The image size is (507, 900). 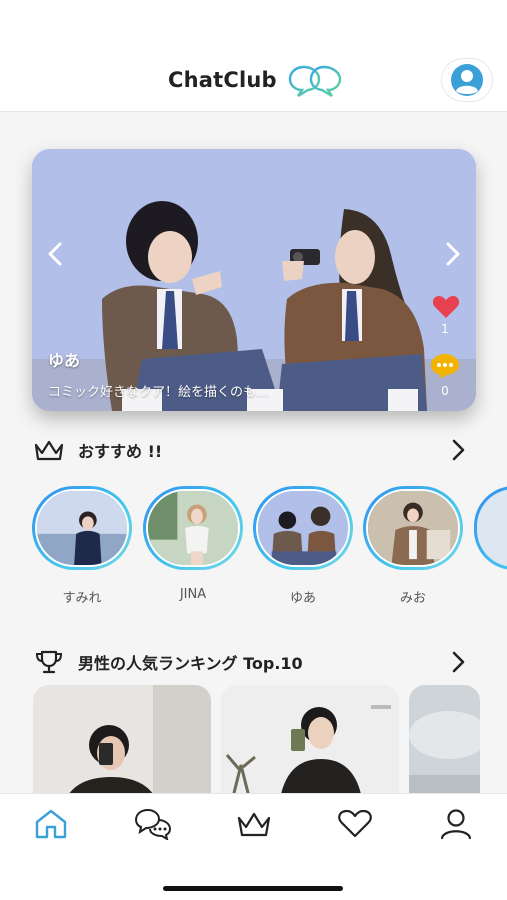 I want to click on ranking-card-partial, so click(x=444, y=745).